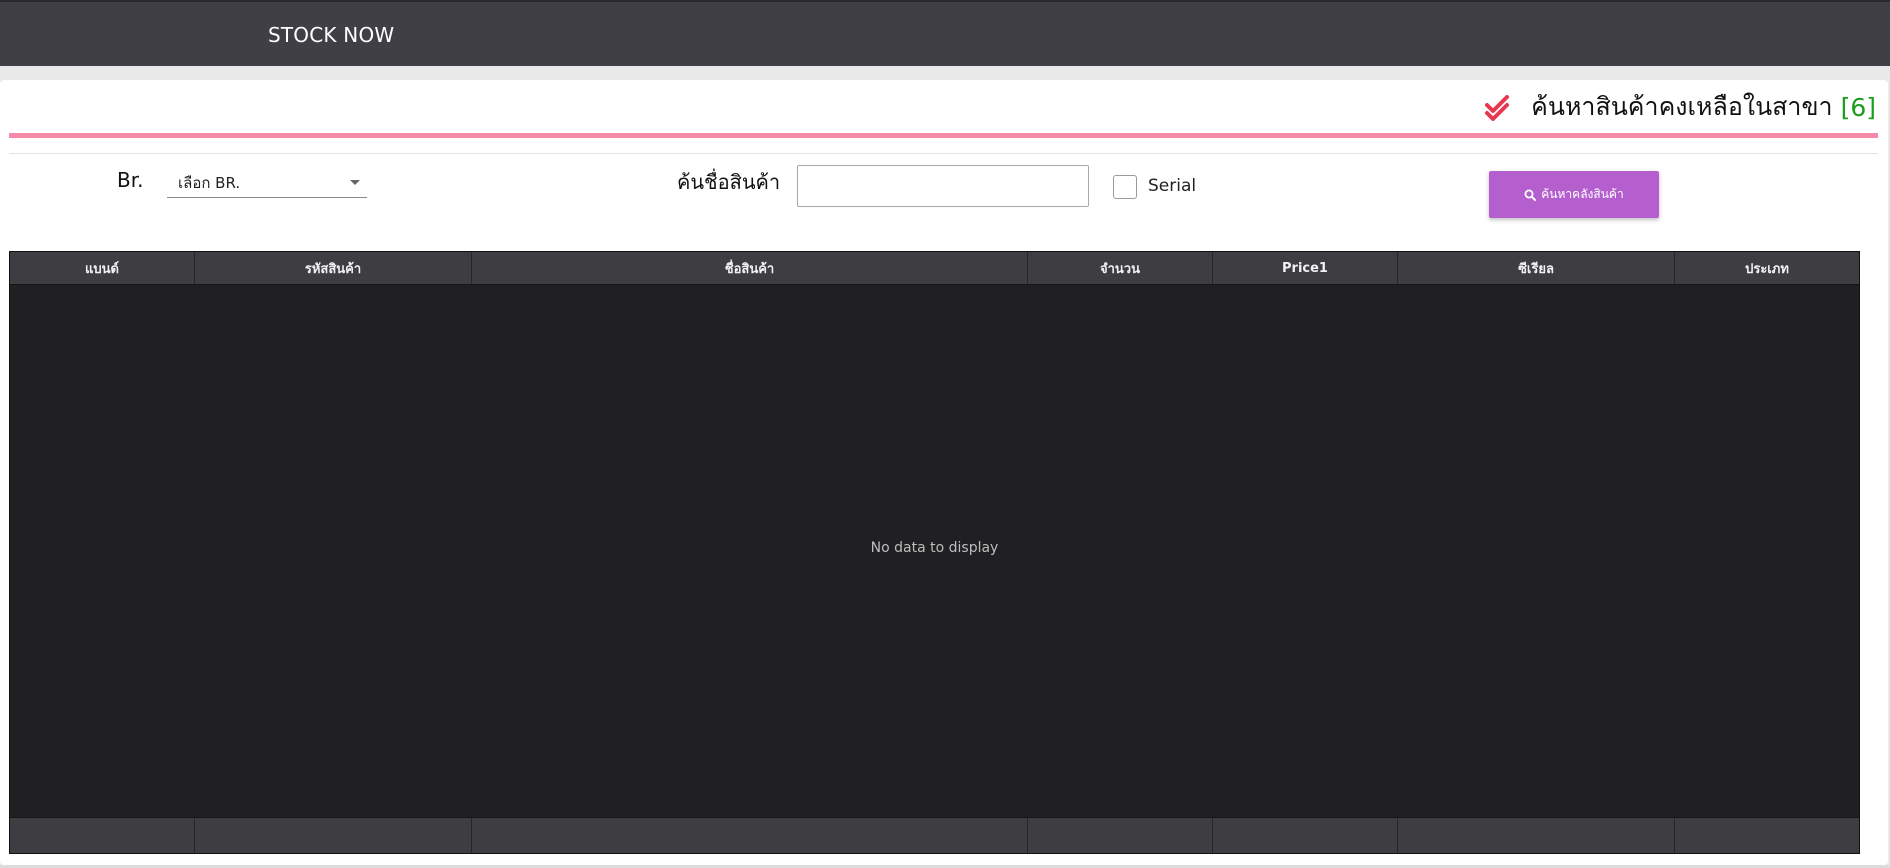 The image size is (1890, 868). Describe the element at coordinates (355, 182) in the screenshot. I see `chevron-down-icon` at that location.